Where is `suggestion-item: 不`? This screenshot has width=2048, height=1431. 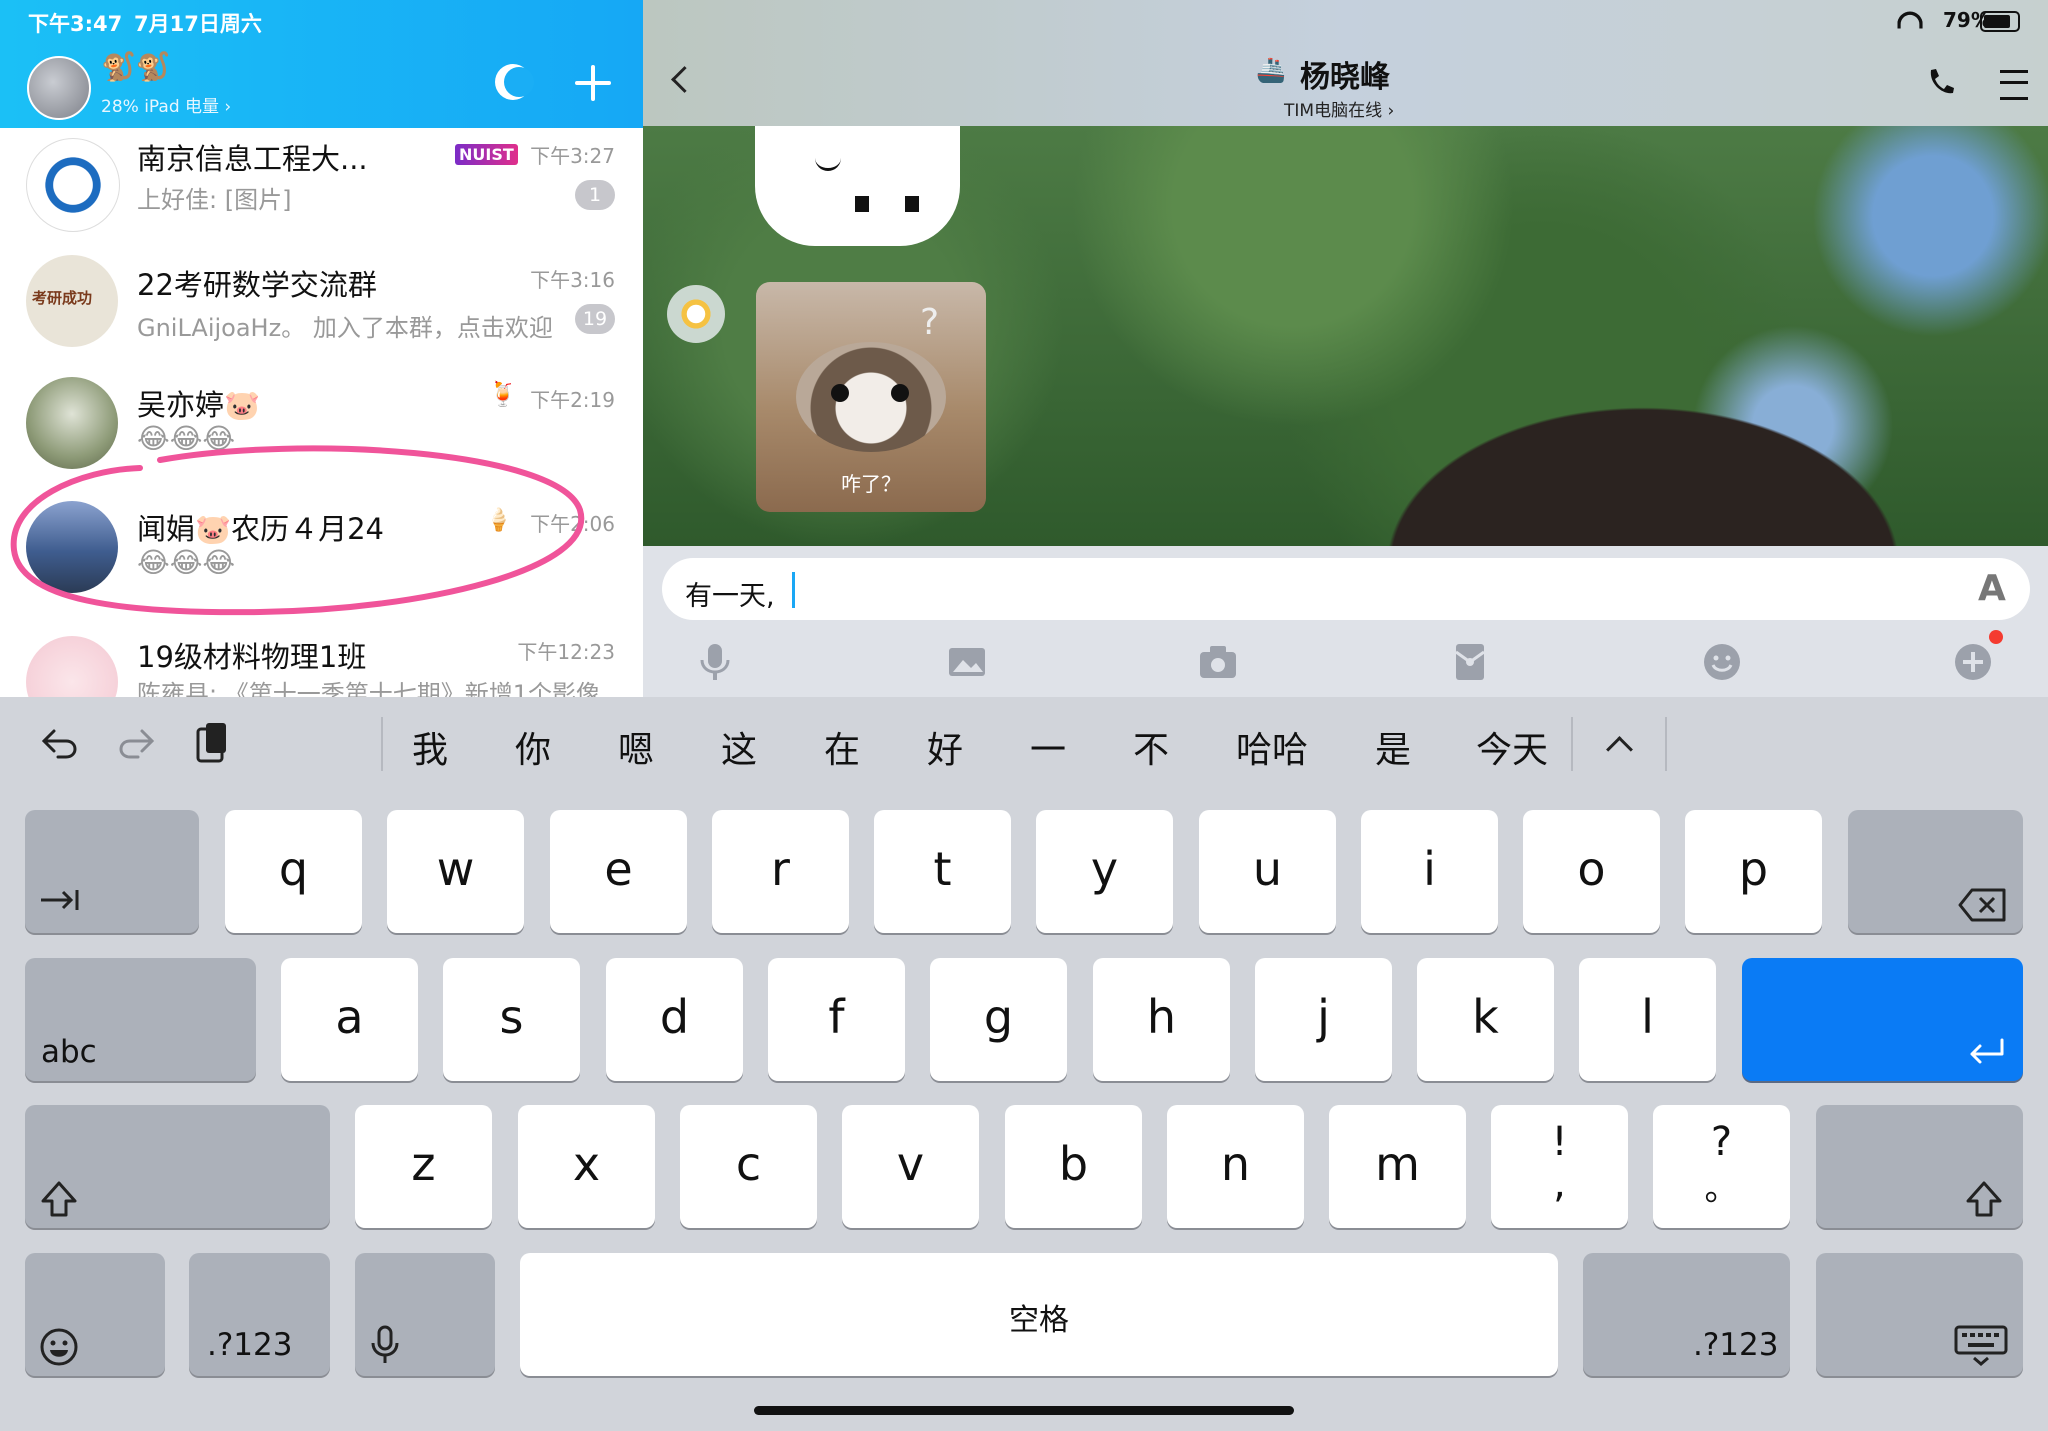
suggestion-item: 不 is located at coordinates (1151, 747).